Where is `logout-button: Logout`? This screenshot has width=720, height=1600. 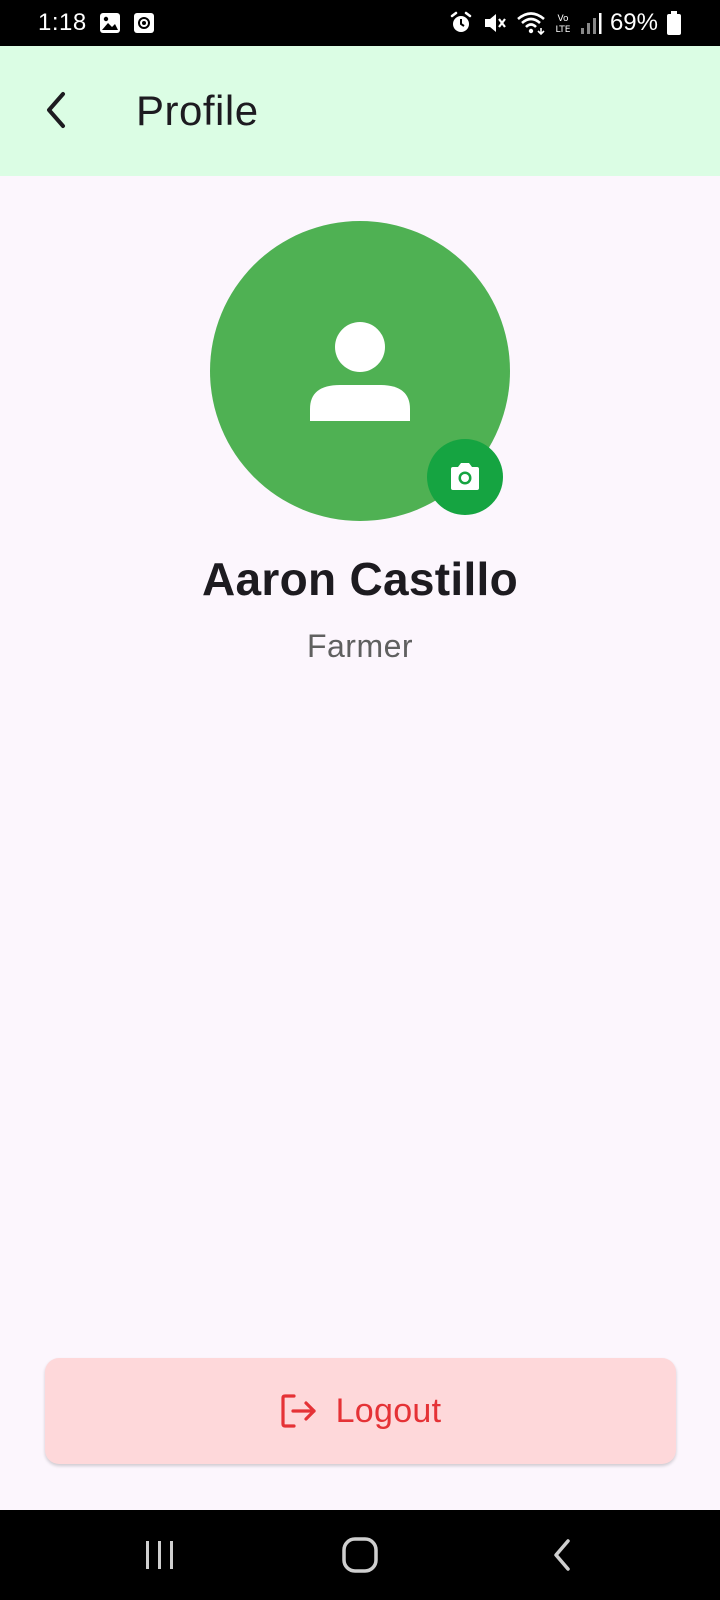 logout-button: Logout is located at coordinates (360, 1411).